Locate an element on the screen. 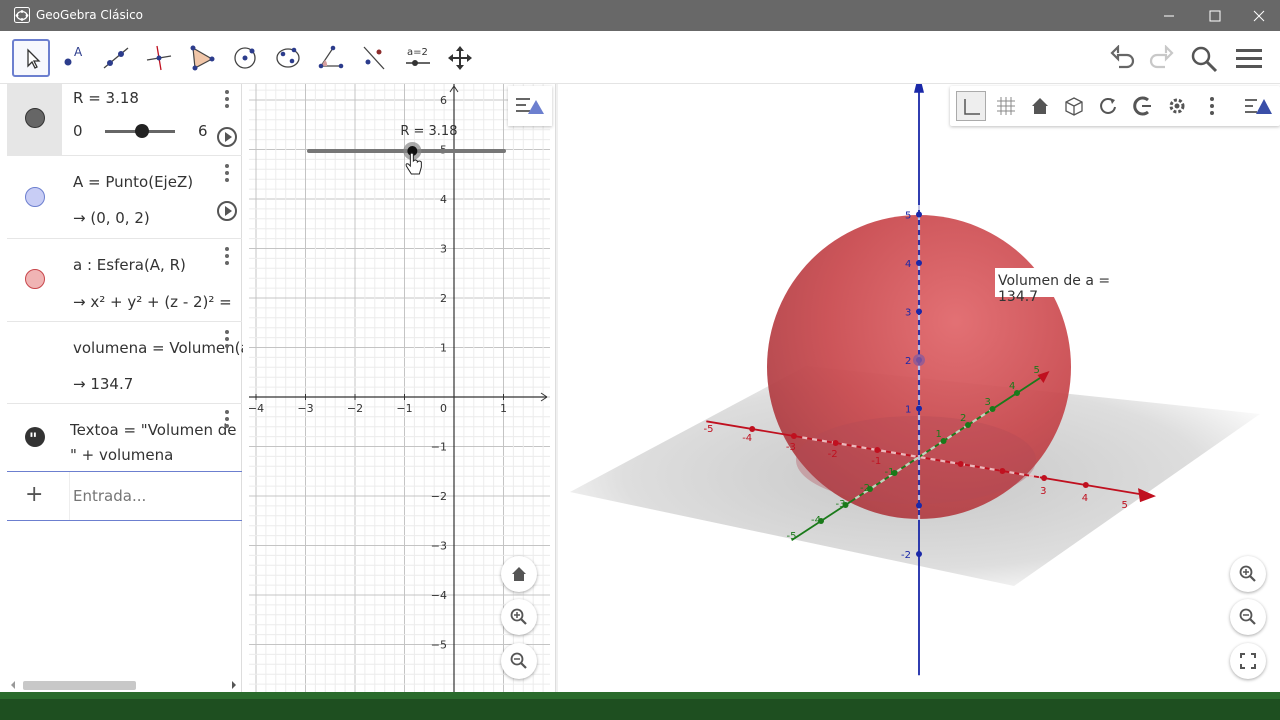 This screenshot has height=720, width=1280. sphere-definition: a : Esfera(A, R) is located at coordinates (158, 265).